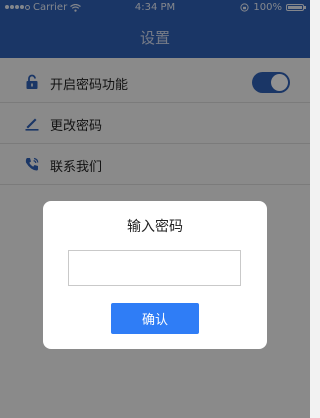 This screenshot has width=320, height=418. I want to click on password-input, so click(154, 268).